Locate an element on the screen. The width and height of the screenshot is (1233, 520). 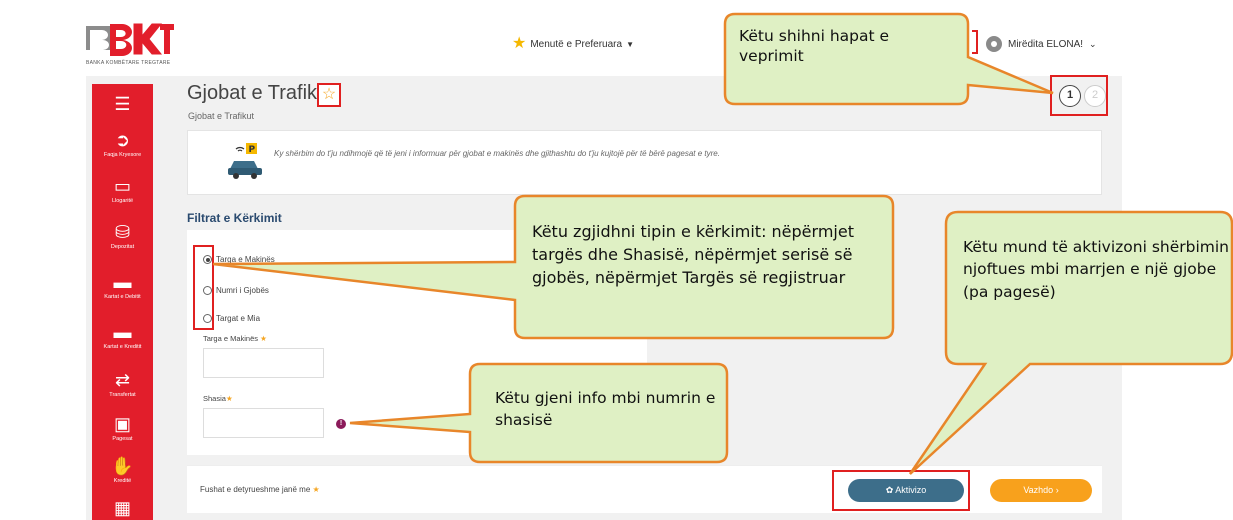
callout-chassis-text: Këtu gjeni info mbi numrin e shasisë is located at coordinates (605, 409).